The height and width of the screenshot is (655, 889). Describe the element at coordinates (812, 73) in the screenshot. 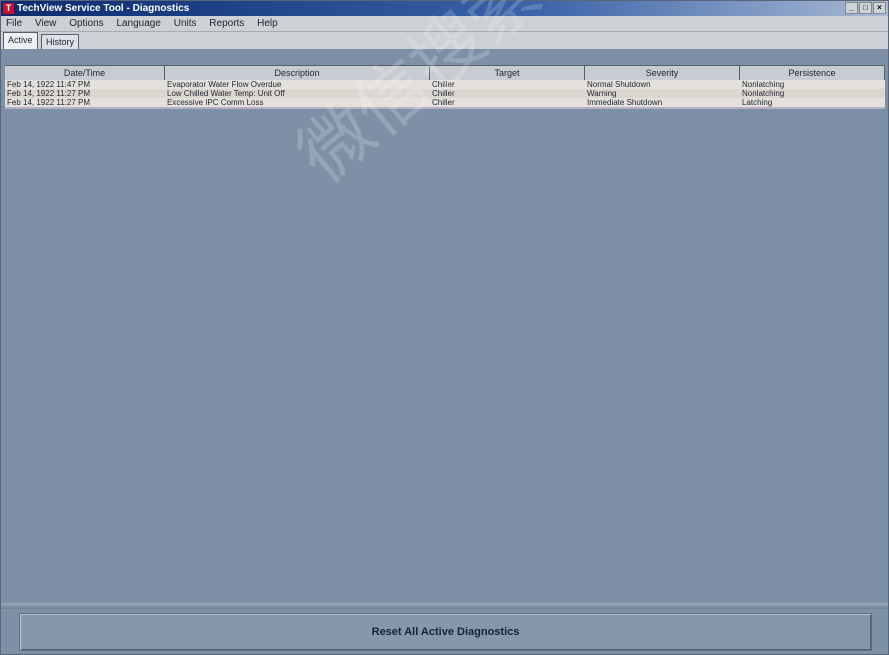

I see `column-header-persistence: Persistence` at that location.